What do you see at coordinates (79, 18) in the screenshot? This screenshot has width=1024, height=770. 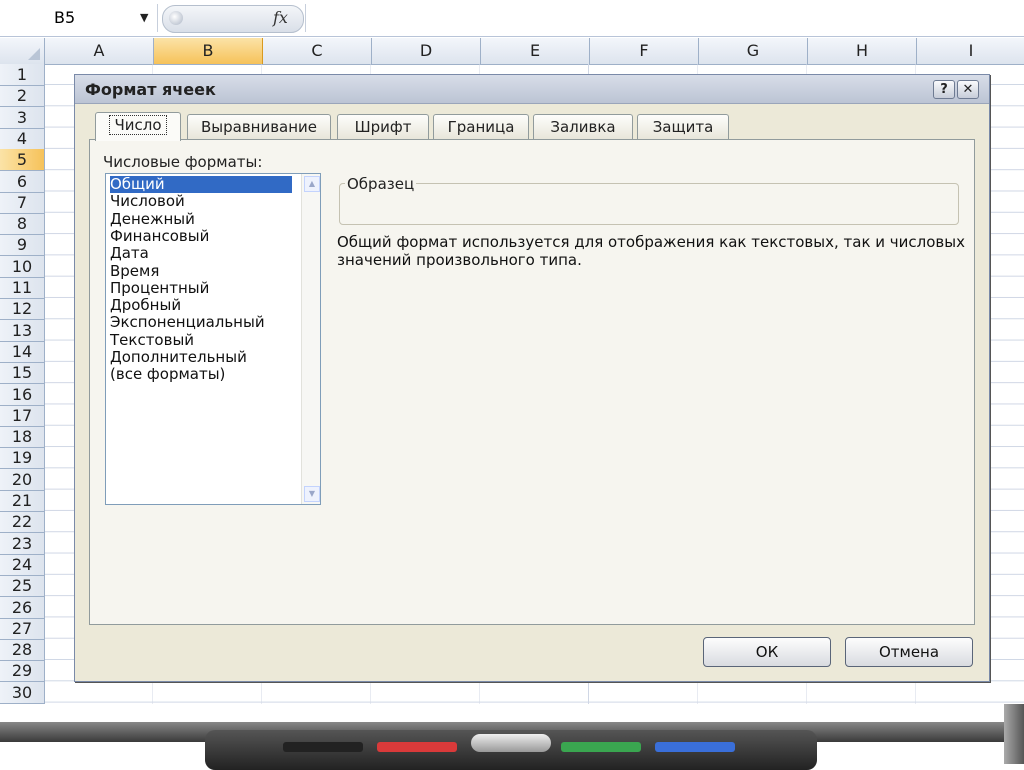 I see `name-box: B5 ▼` at bounding box center [79, 18].